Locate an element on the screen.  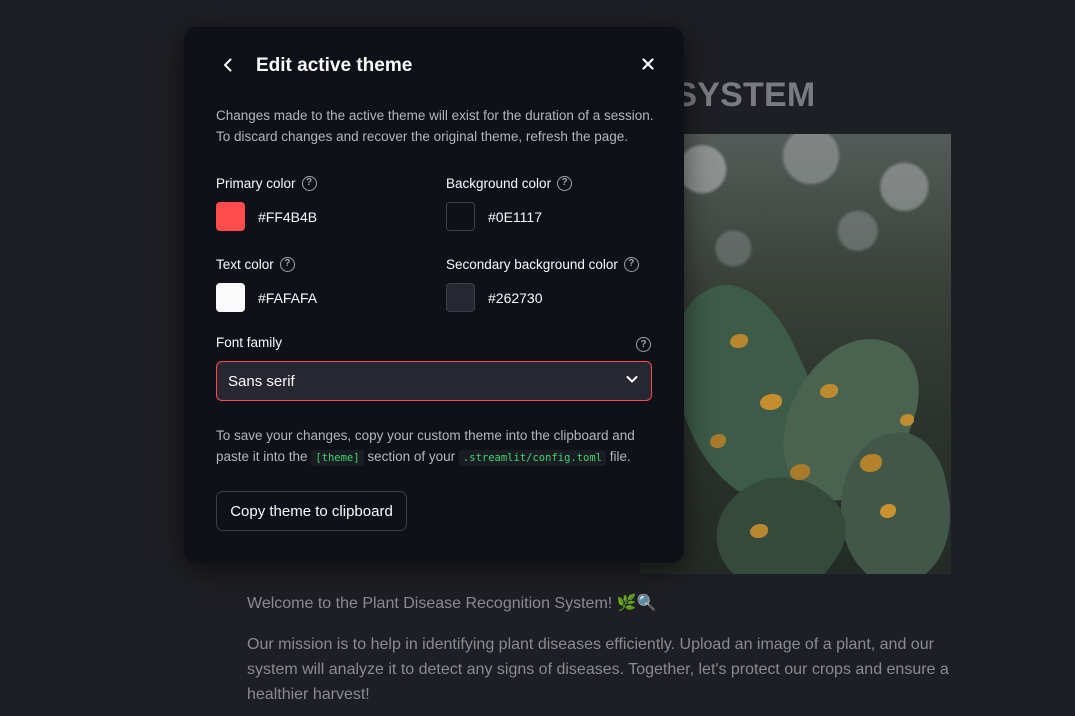
primary-color-value: #FF4B4B is located at coordinates (288, 216).